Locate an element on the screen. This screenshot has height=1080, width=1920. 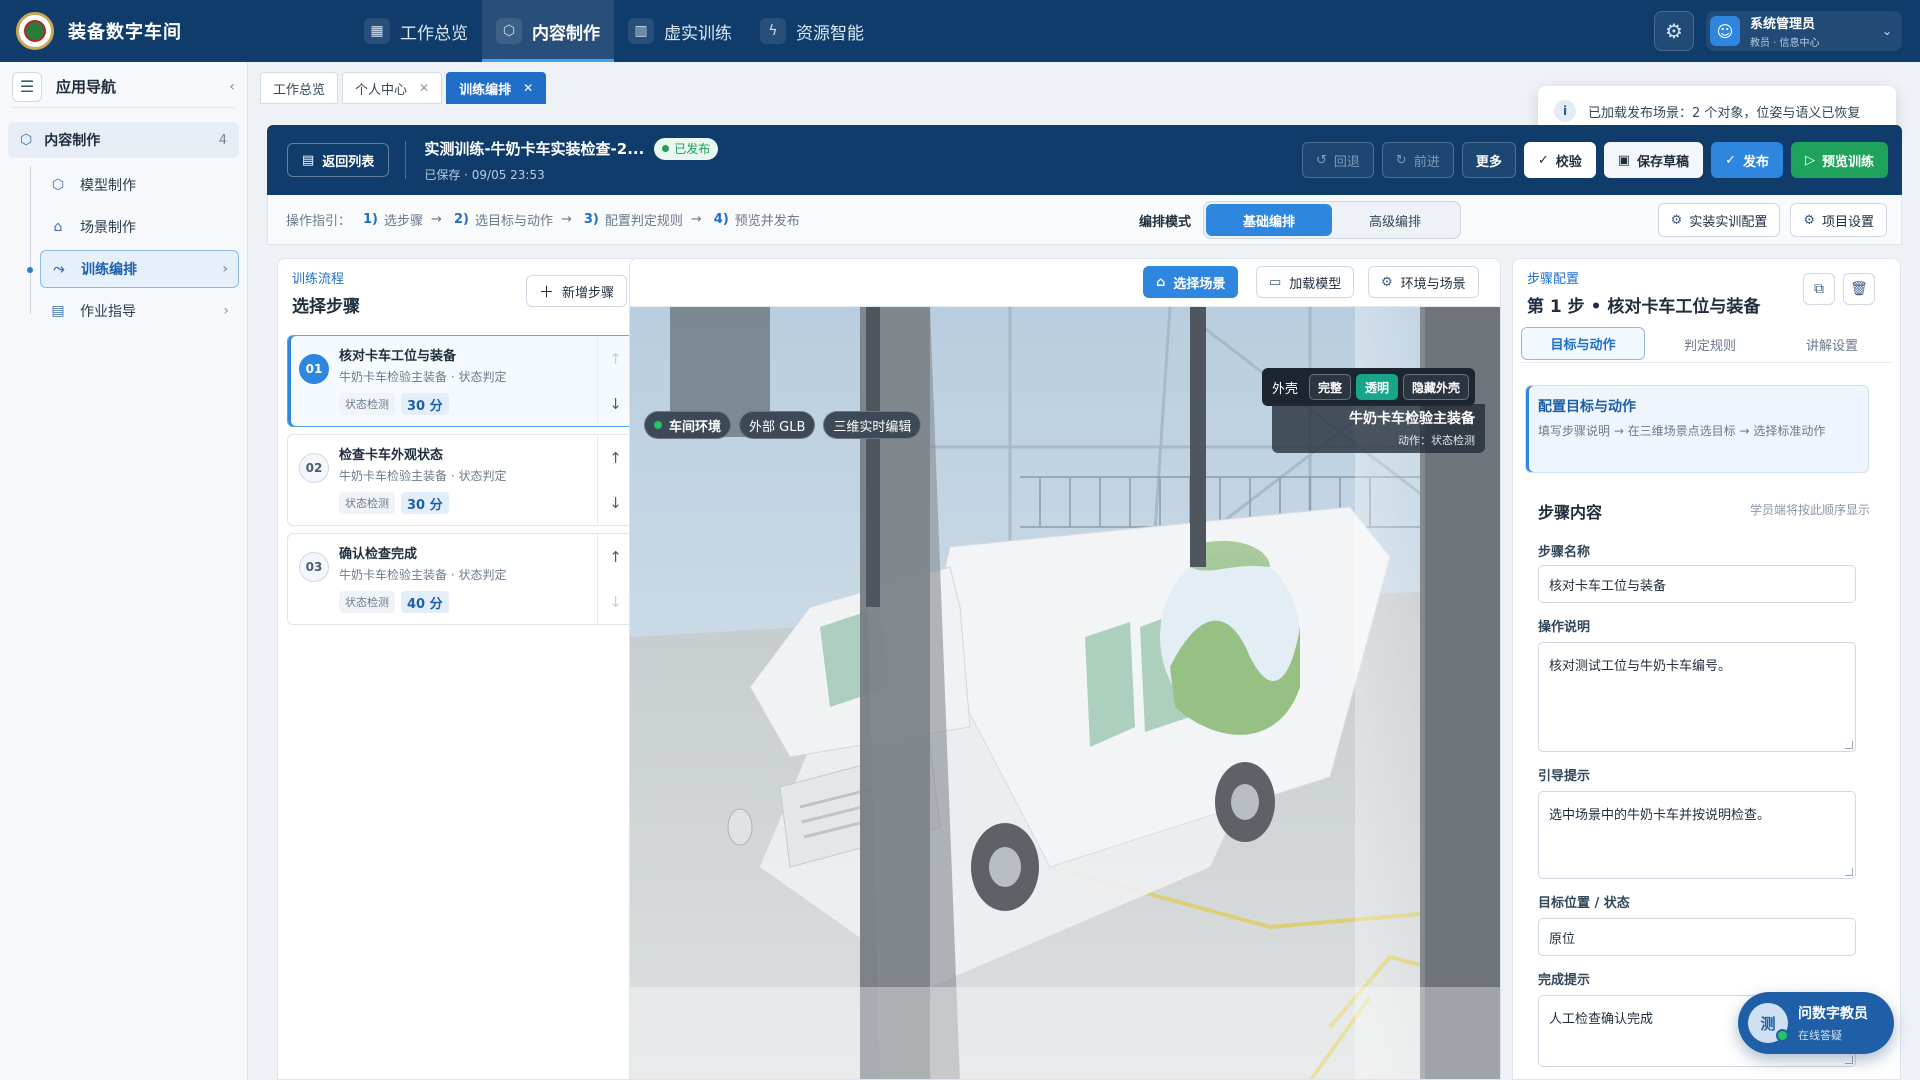
cube-icon: ⬡ is located at coordinates (58, 185).